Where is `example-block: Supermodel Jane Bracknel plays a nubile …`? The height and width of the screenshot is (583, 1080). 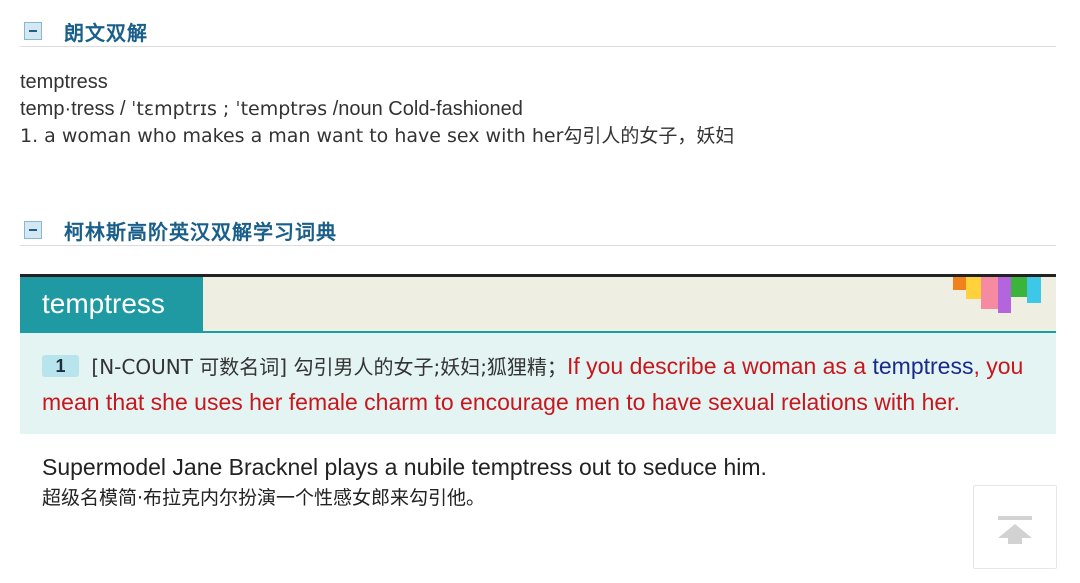 example-block: Supermodel Jane Bracknel plays a nubile … is located at coordinates (538, 474).